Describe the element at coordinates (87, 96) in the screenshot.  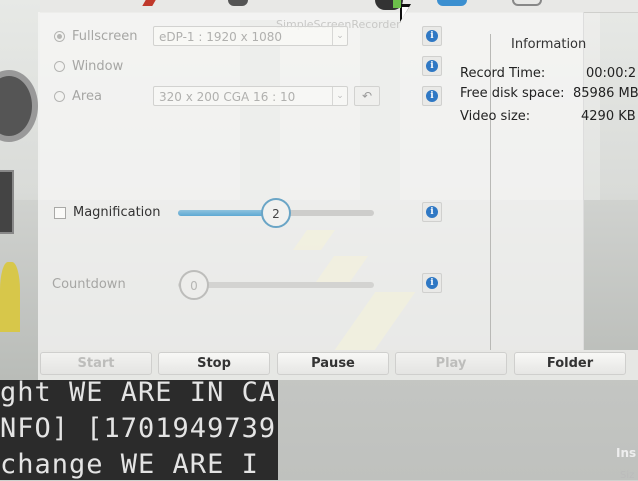
I see `area-label: Area` at that location.